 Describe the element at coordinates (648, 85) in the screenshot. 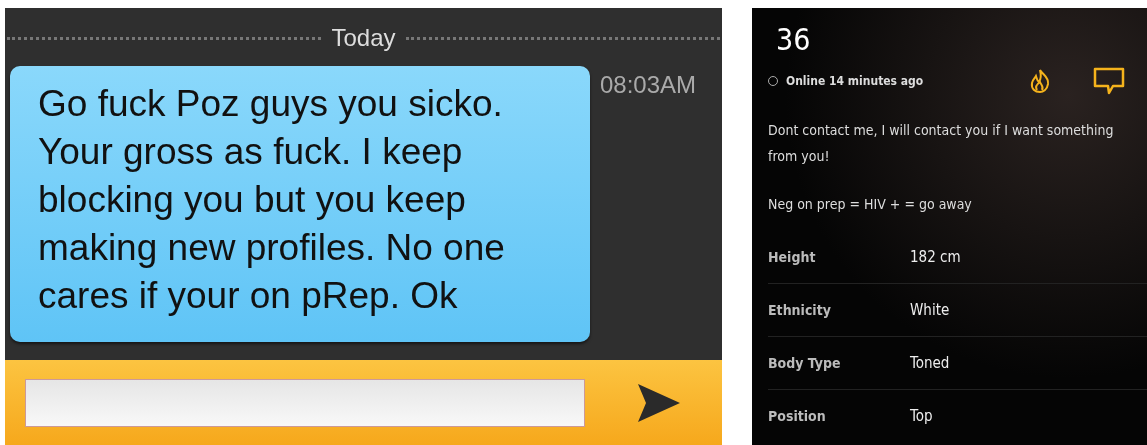

I see `message-time: 08:03AM` at that location.